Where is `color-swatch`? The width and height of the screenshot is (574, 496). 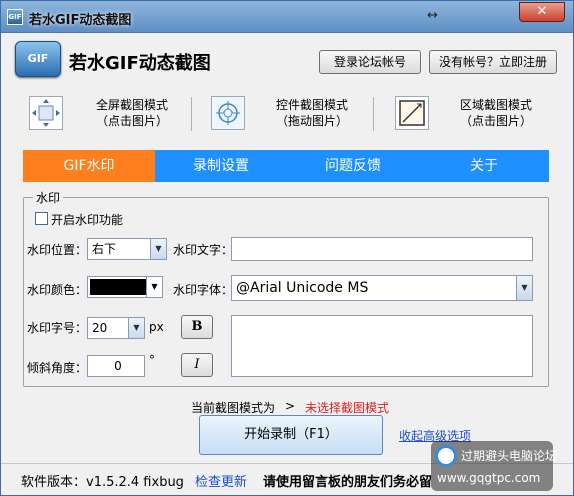
color-swatch is located at coordinates (118, 287).